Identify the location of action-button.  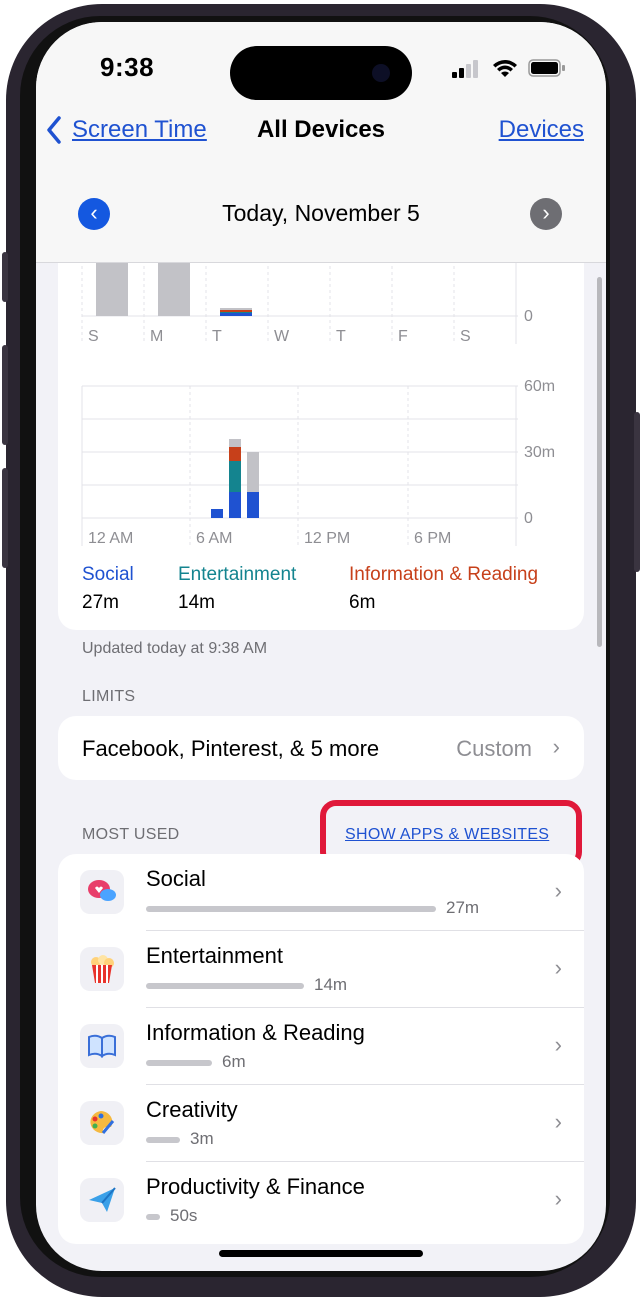
(5, 277).